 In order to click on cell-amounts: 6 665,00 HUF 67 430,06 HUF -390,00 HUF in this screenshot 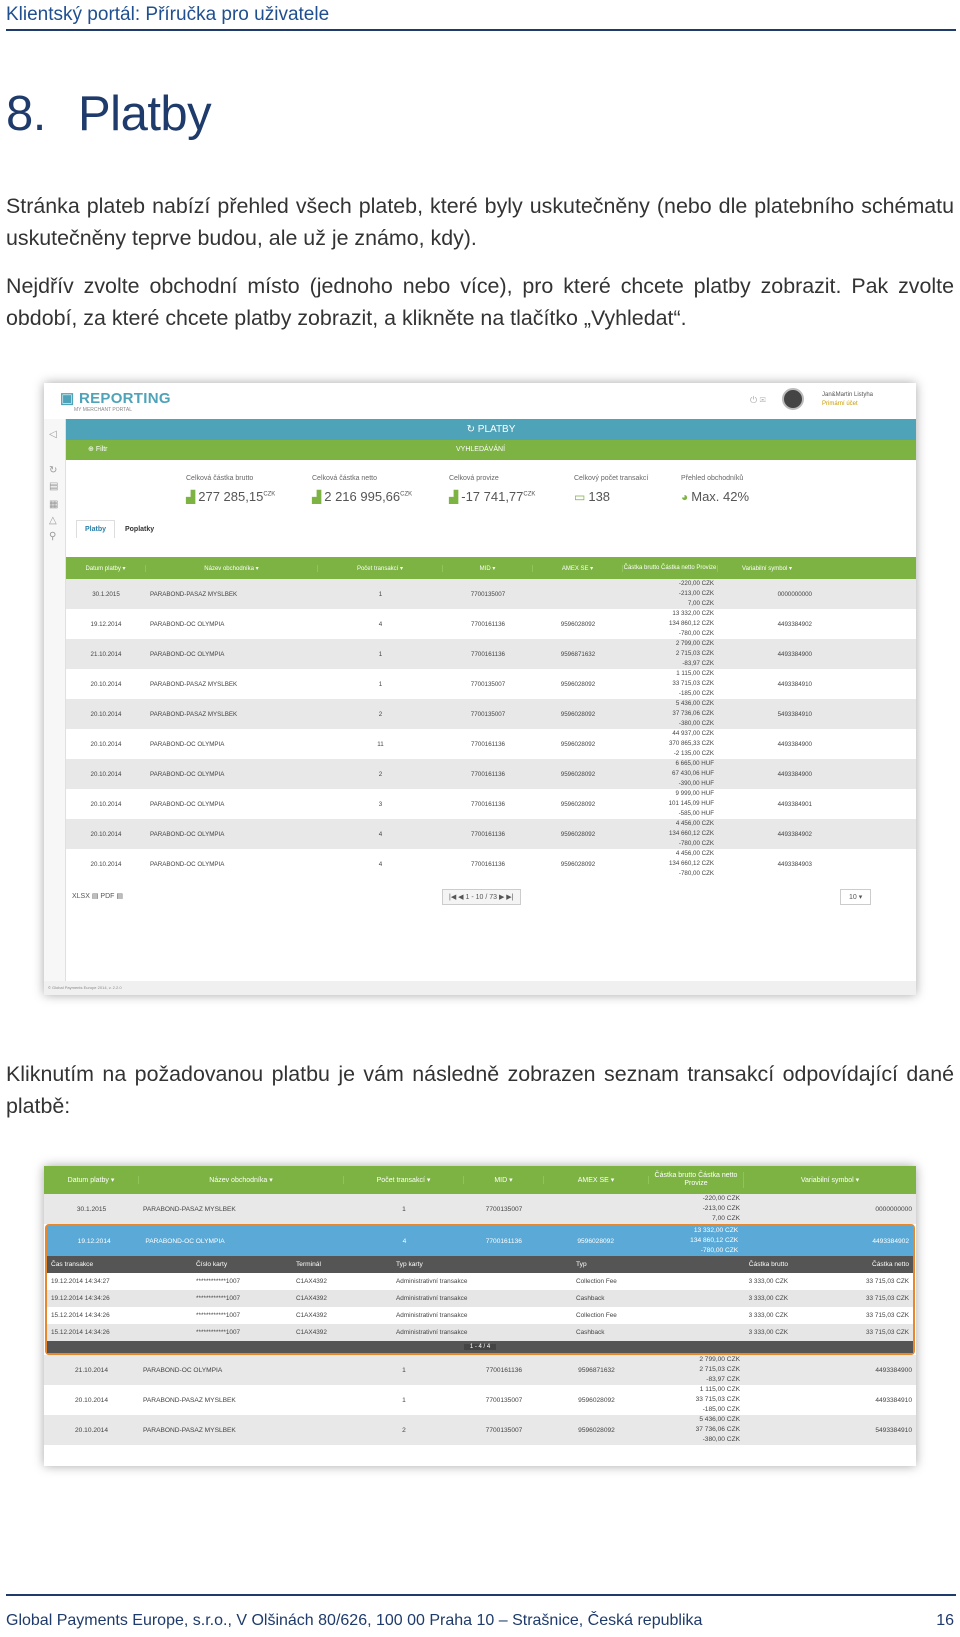, I will do `click(670, 774)`.